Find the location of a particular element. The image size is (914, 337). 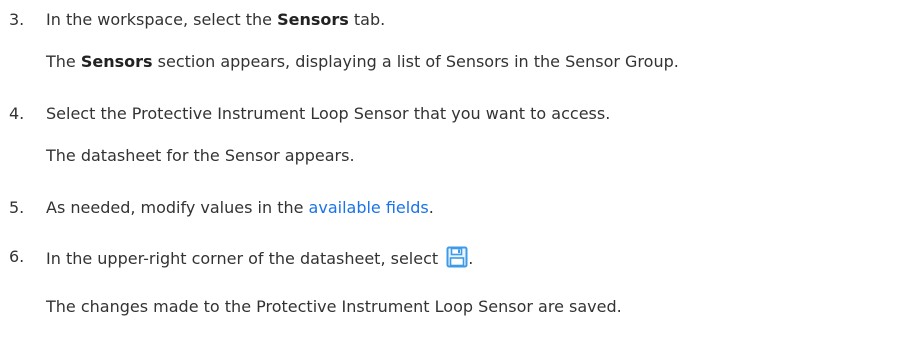

result-text-before: The is located at coordinates (63, 61).